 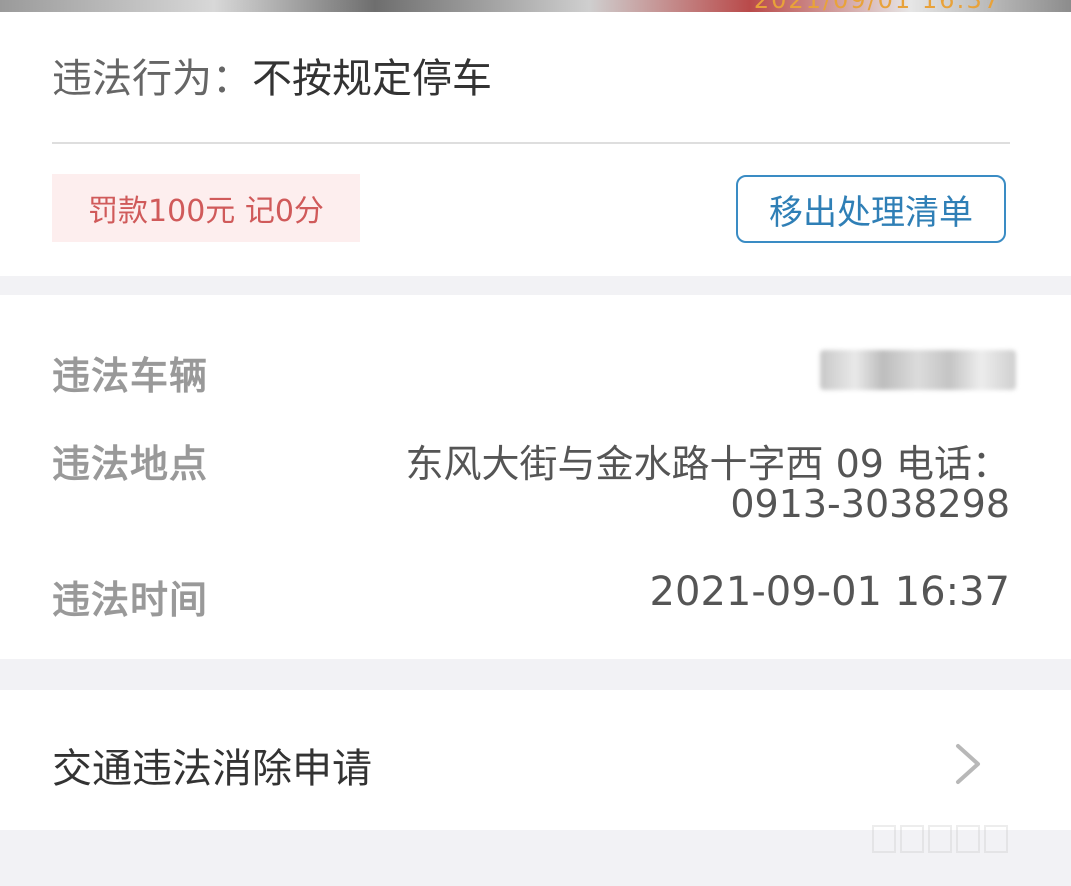 I want to click on time-label: 违法时间, so click(x=130, y=600).